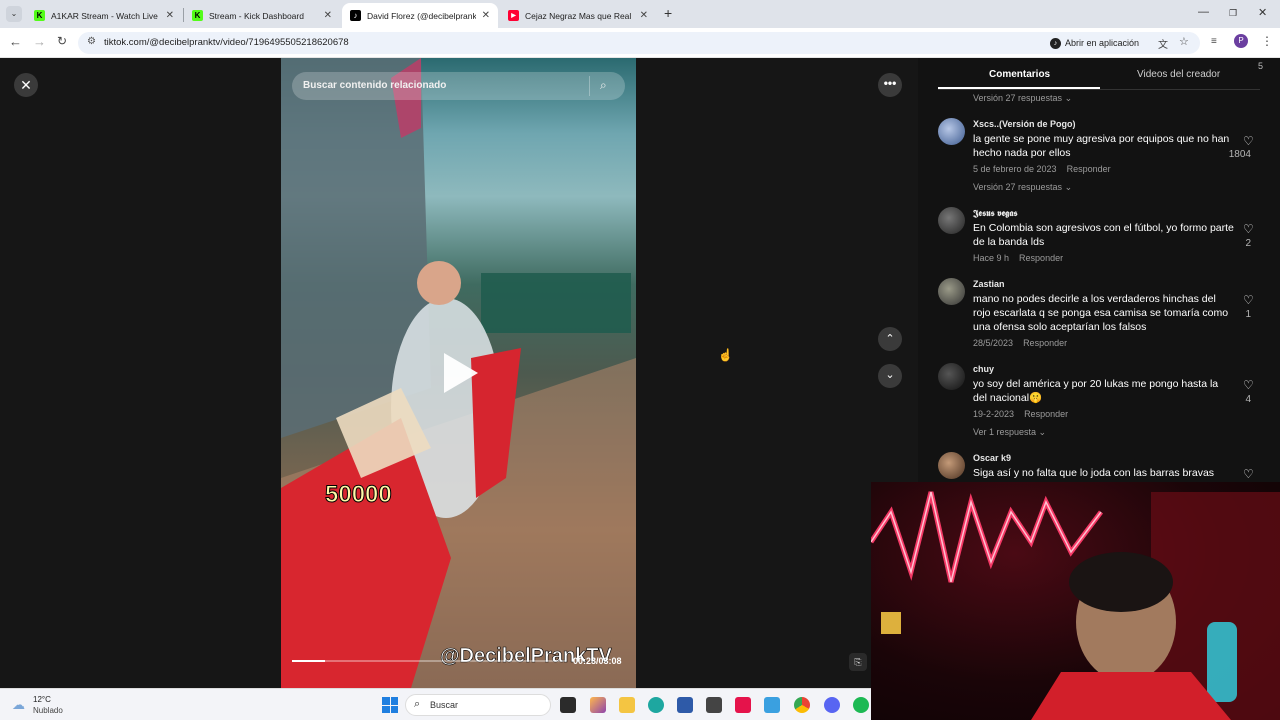 The image size is (1280, 720). Describe the element at coordinates (983, 369) in the screenshot. I see `comment-user: chuy` at that location.